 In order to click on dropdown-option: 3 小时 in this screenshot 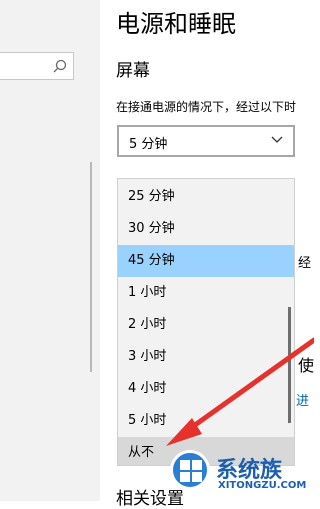, I will do `click(206, 357)`.